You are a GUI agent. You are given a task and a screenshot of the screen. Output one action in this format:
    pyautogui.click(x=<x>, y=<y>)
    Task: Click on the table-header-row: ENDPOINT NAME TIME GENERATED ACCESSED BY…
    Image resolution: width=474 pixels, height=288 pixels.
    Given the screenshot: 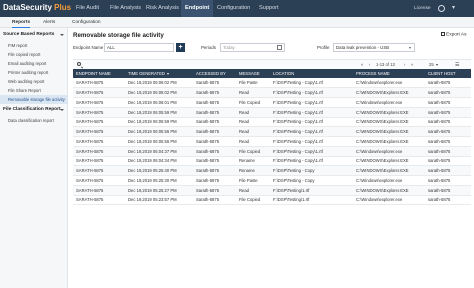 What is the action you would take?
    pyautogui.click(x=272, y=73)
    